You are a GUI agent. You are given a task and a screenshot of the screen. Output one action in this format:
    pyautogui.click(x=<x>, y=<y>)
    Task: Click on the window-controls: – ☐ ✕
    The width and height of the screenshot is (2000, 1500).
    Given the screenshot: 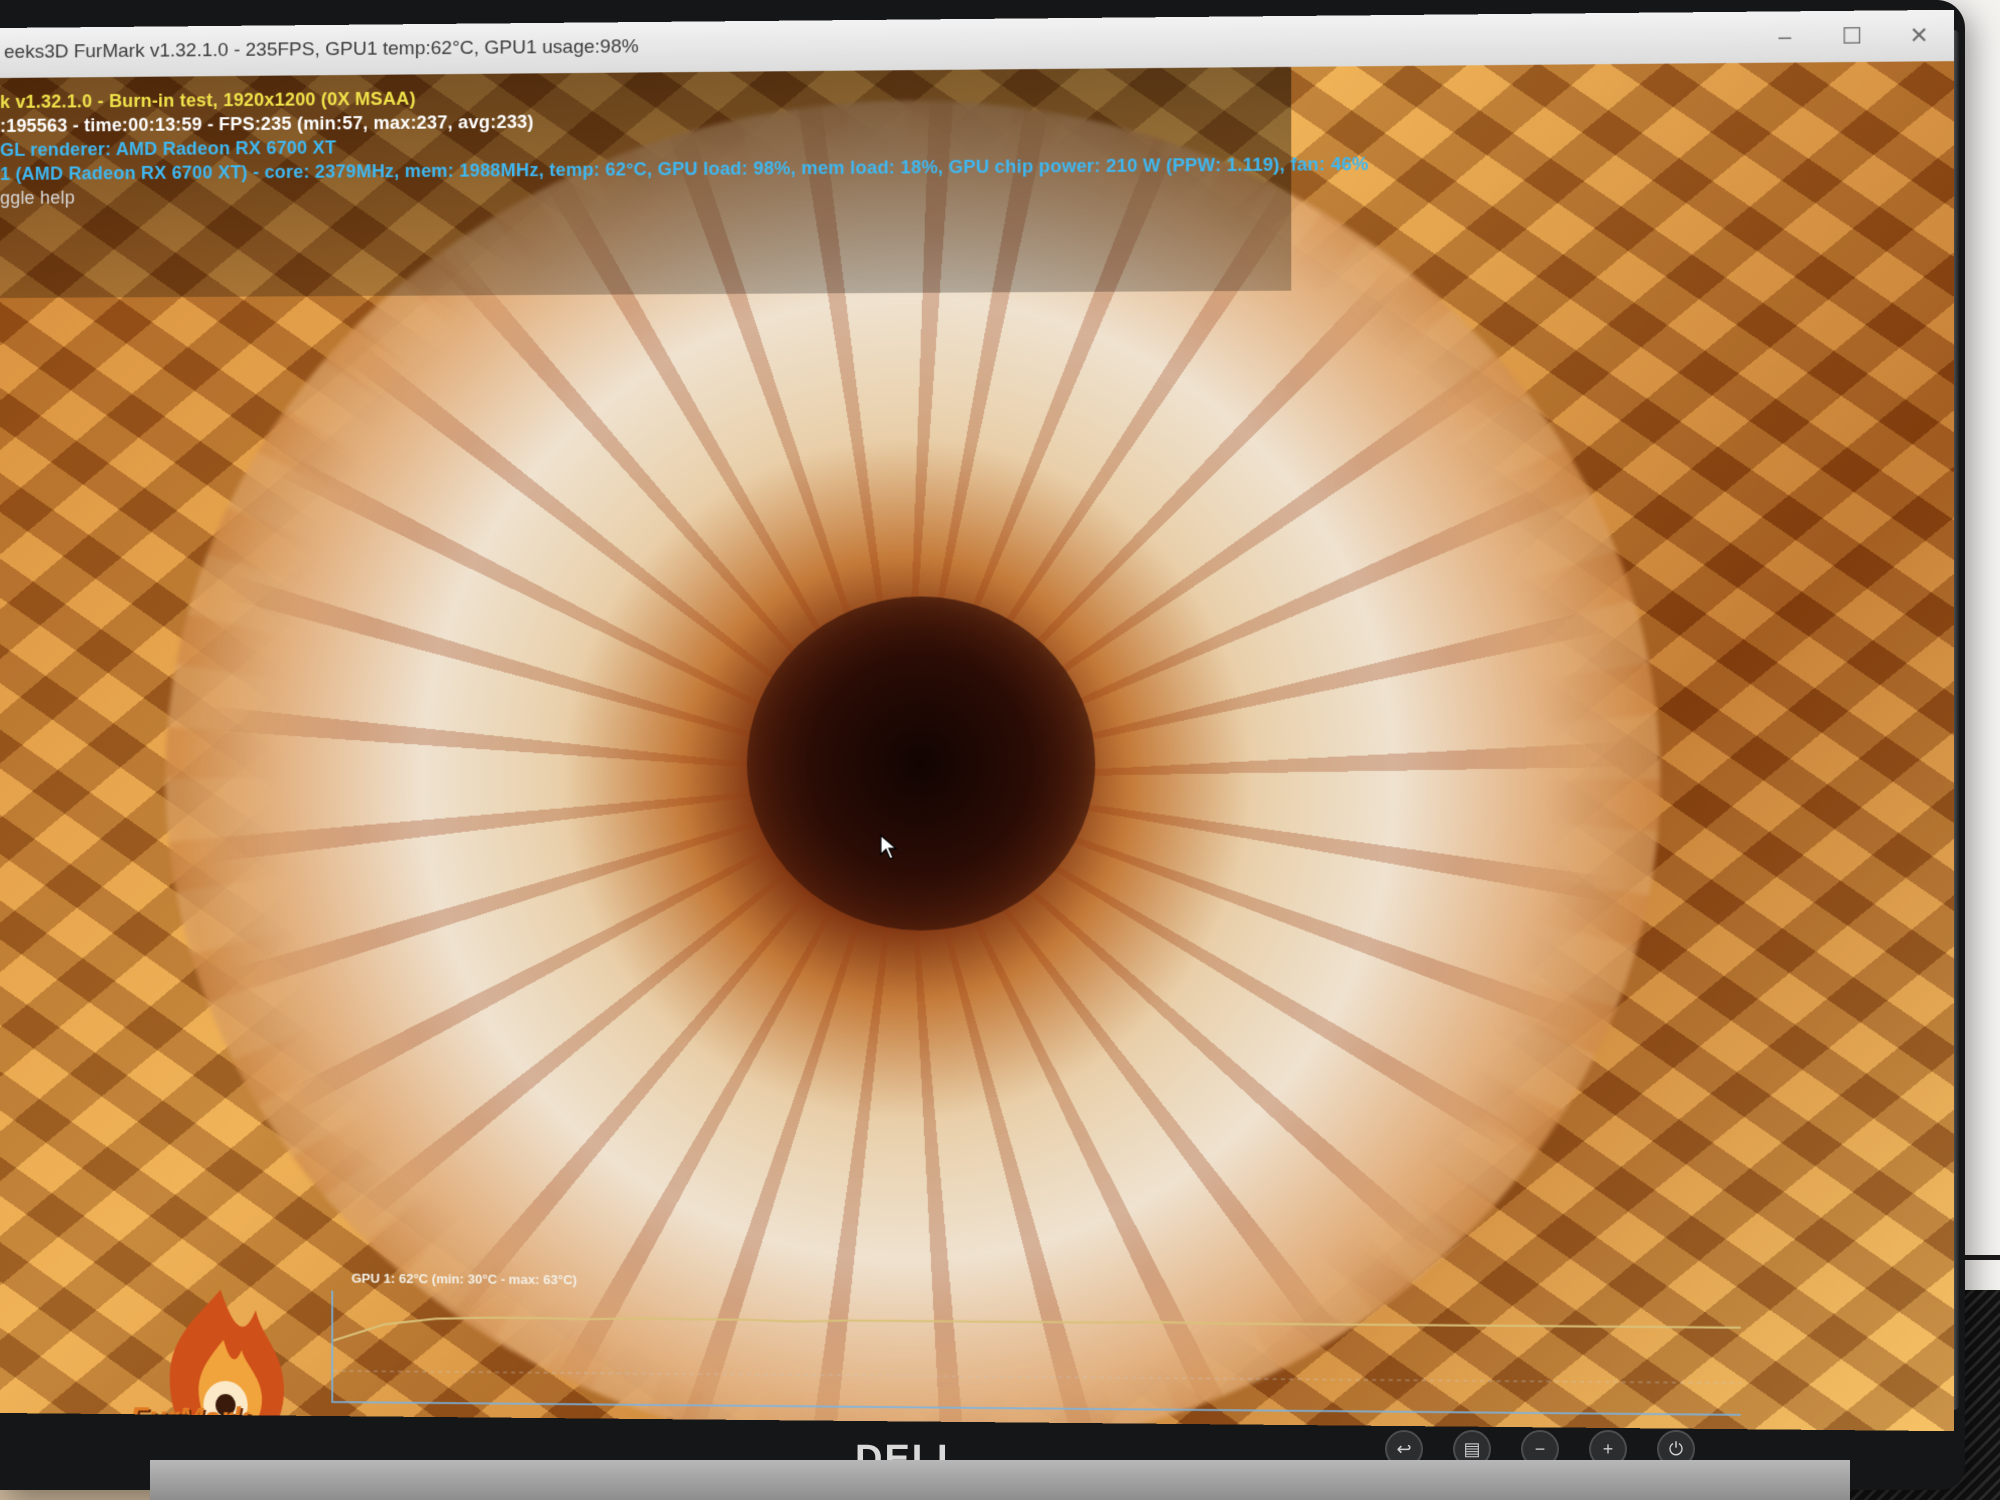 What is the action you would take?
    pyautogui.click(x=1852, y=36)
    